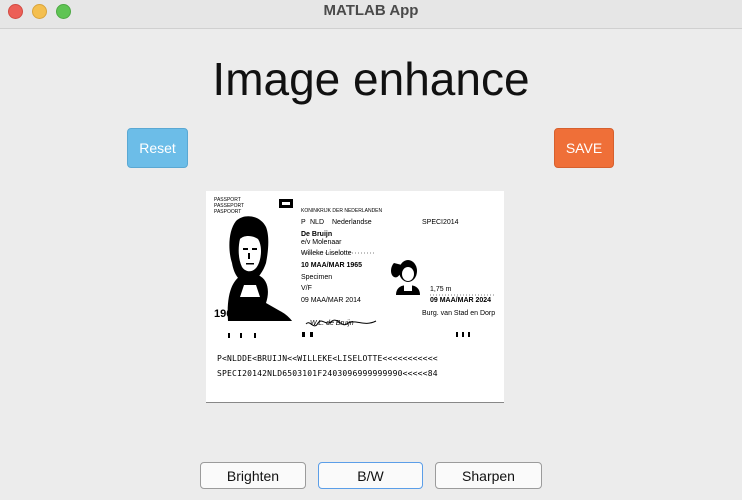 The image size is (742, 500). What do you see at coordinates (461, 300) in the screenshot?
I see `passport-expiry-date: 09 MAA/MAR 2024` at bounding box center [461, 300].